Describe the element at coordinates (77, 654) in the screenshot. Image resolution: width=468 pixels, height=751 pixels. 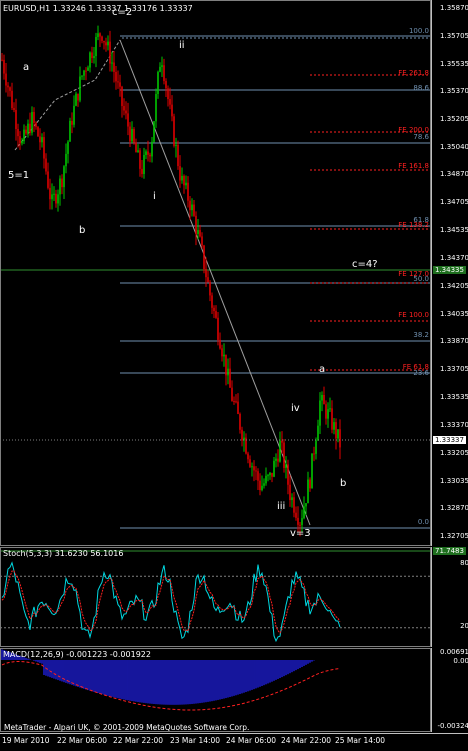
I see `macd-header: MACD(12,26,9) -0.001223 -0.001922` at that location.